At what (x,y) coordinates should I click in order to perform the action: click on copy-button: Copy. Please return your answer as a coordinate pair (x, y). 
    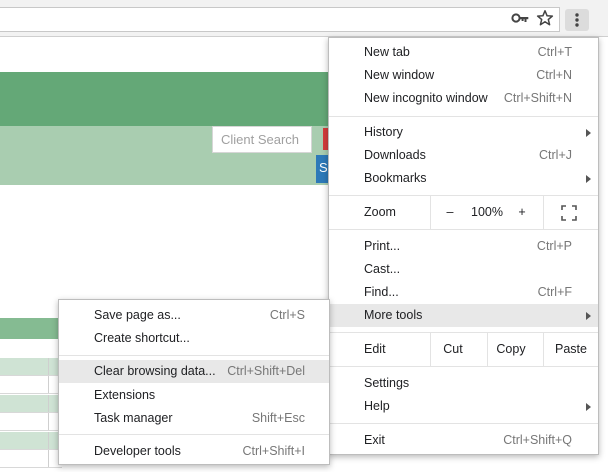
    Looking at the image, I should click on (511, 349).